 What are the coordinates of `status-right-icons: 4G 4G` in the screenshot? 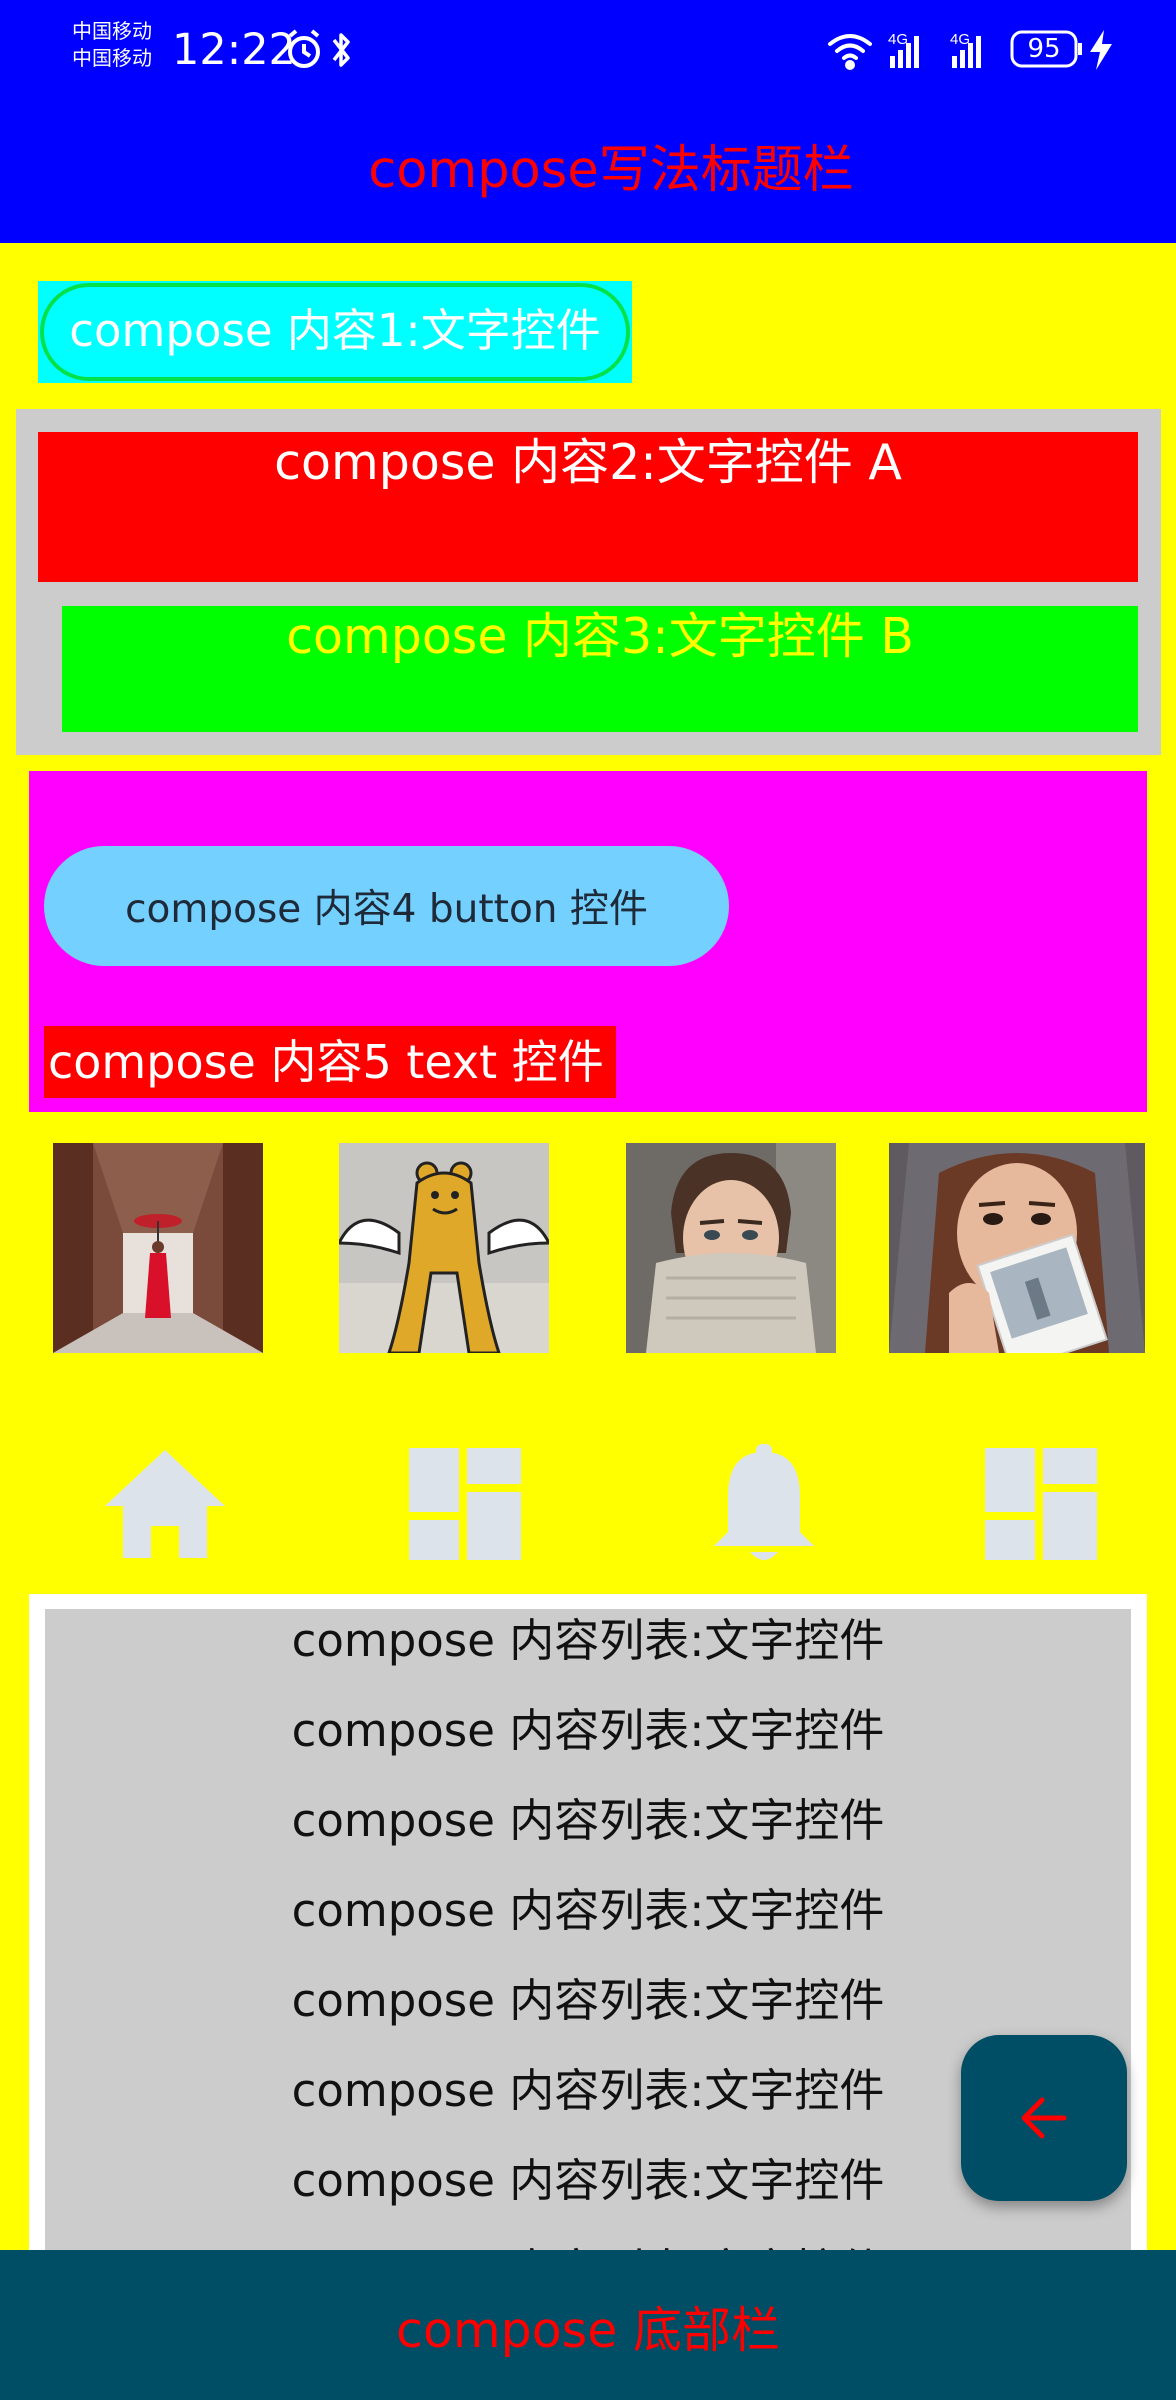 It's located at (974, 50).